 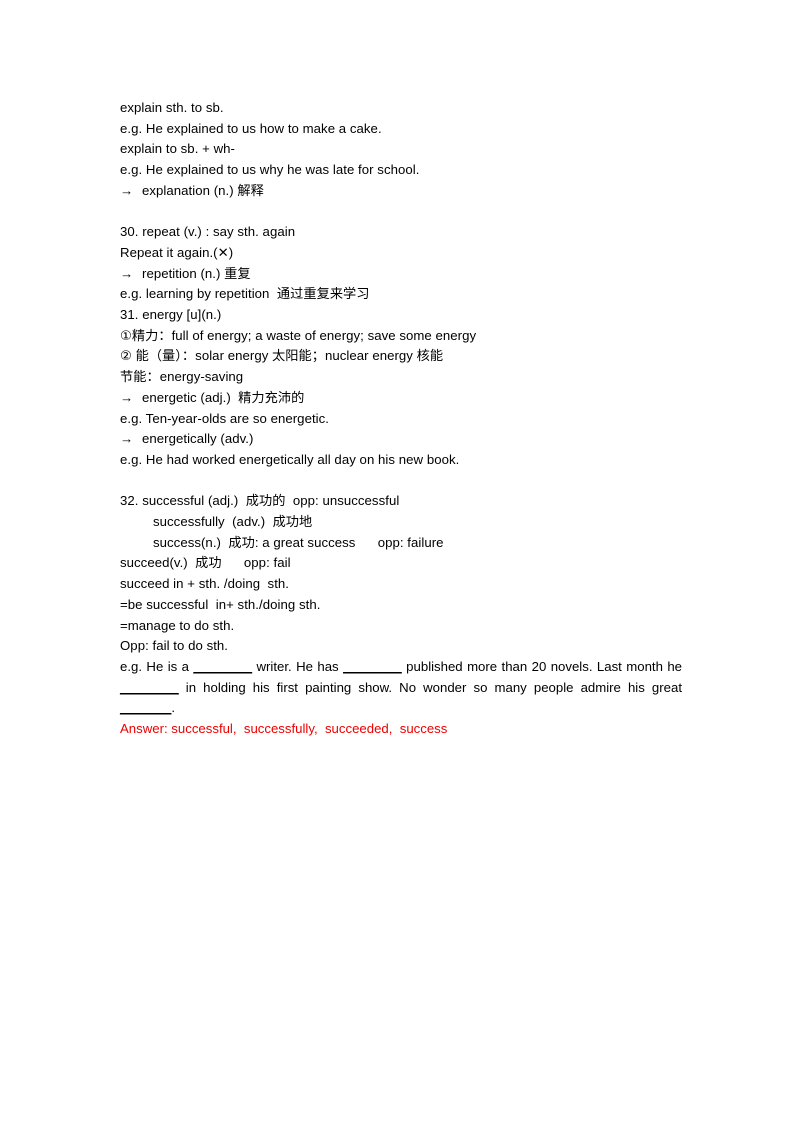 What do you see at coordinates (171, 315) in the screenshot?
I see `text-line: 31. energy [u](n.)` at bounding box center [171, 315].